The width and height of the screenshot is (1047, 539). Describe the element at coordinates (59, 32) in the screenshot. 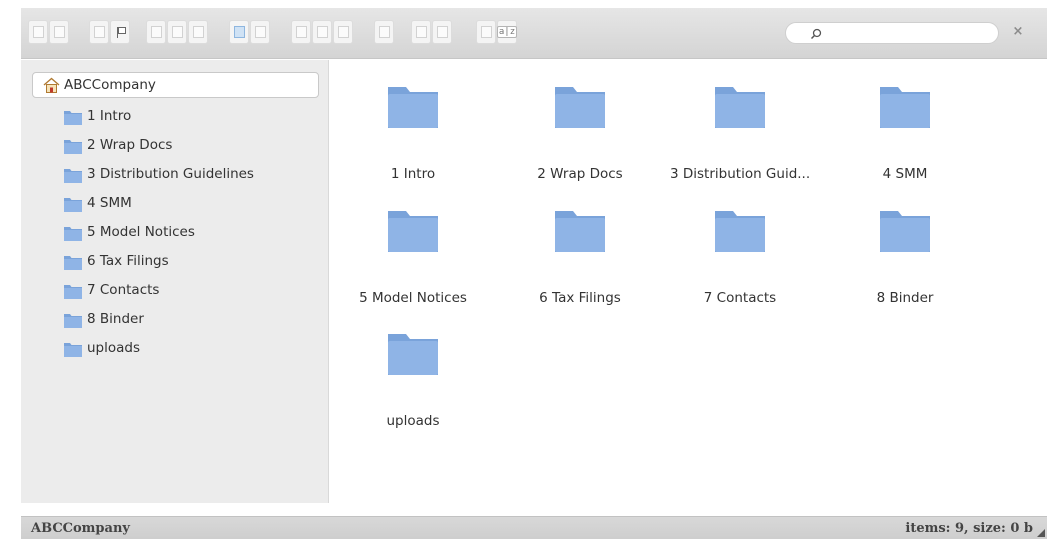

I see `forward-button` at that location.